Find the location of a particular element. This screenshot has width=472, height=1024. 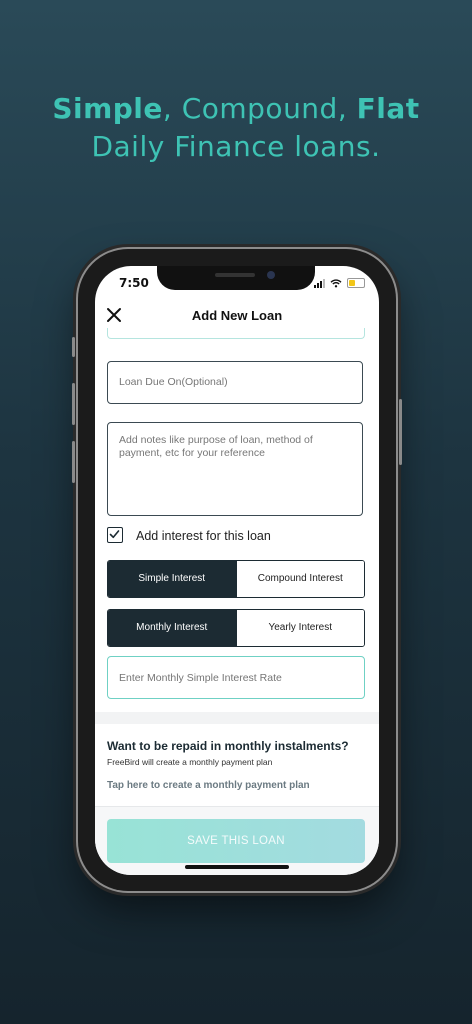

headline-line-1: Simple, Compound, Flat is located at coordinates (236, 108).